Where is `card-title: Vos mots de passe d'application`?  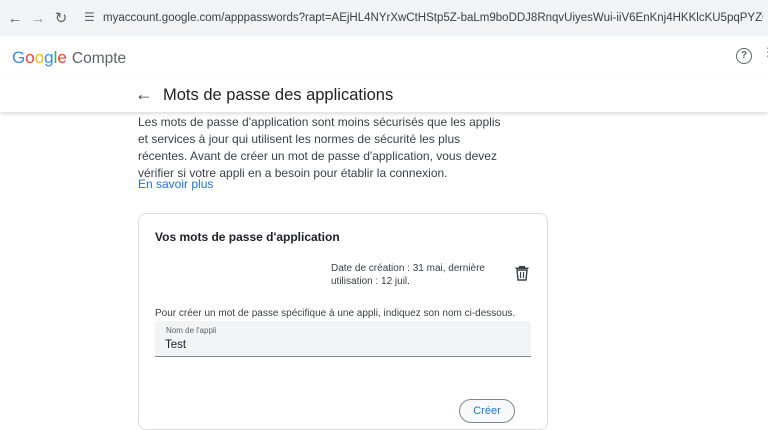
card-title: Vos mots de passe d'application is located at coordinates (247, 237).